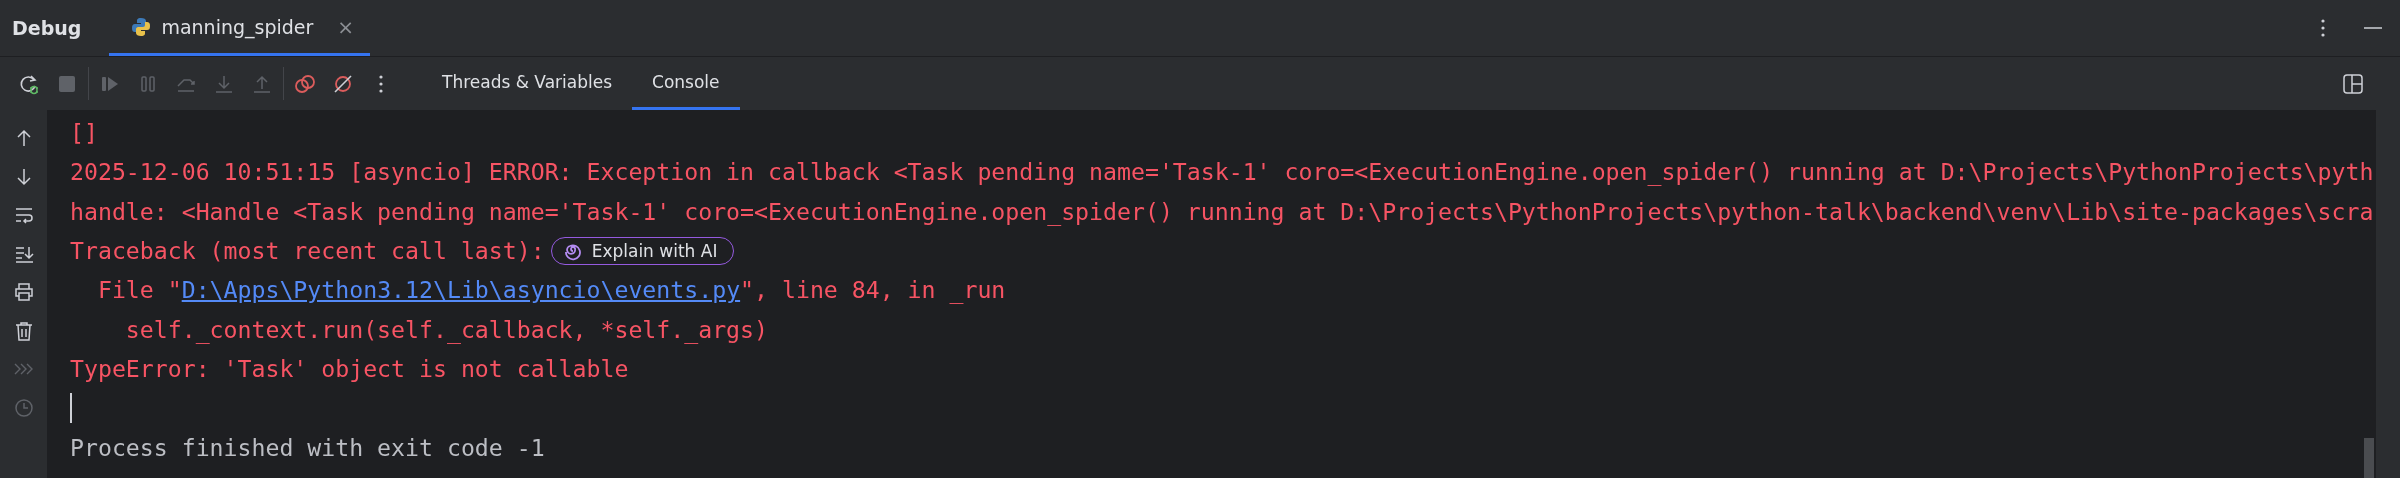 The image size is (2400, 478). Describe the element at coordinates (461, 290) in the screenshot. I see `file-link: D:\Apps\Python3.12\Lib\asyncio\events.py` at that location.